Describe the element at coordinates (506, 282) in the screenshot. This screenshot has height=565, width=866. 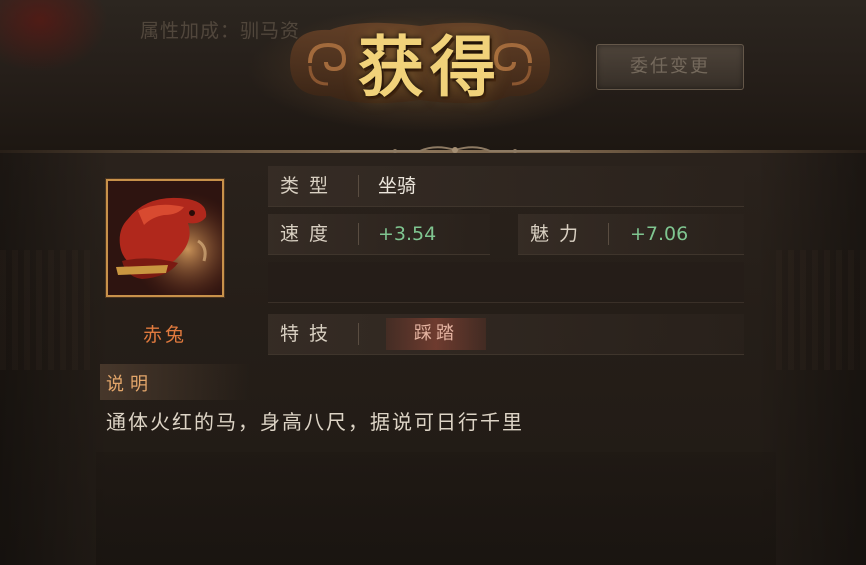
I see `stat-row-empty` at that location.